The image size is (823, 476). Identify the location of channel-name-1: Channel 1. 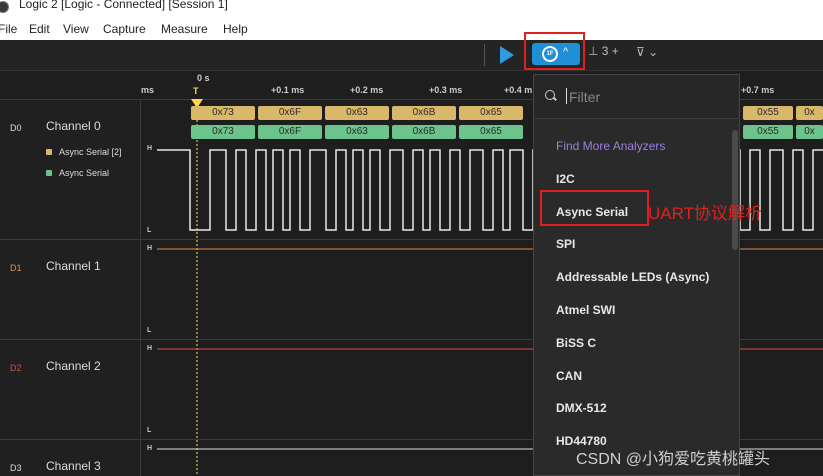
(73, 266).